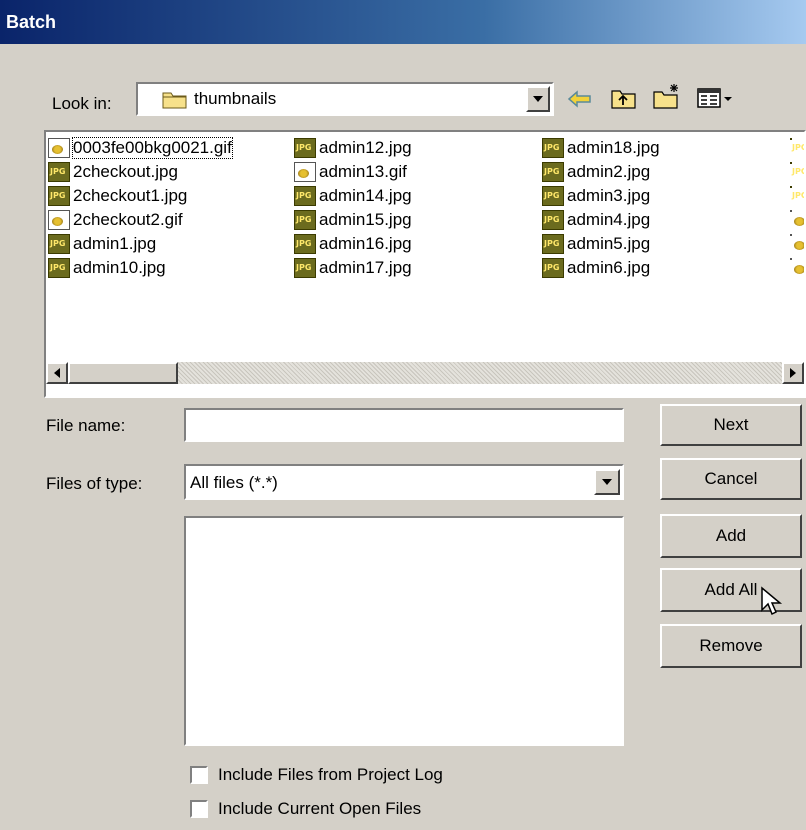 The width and height of the screenshot is (806, 830). I want to click on file-item: admin12.jpg, so click(353, 148).